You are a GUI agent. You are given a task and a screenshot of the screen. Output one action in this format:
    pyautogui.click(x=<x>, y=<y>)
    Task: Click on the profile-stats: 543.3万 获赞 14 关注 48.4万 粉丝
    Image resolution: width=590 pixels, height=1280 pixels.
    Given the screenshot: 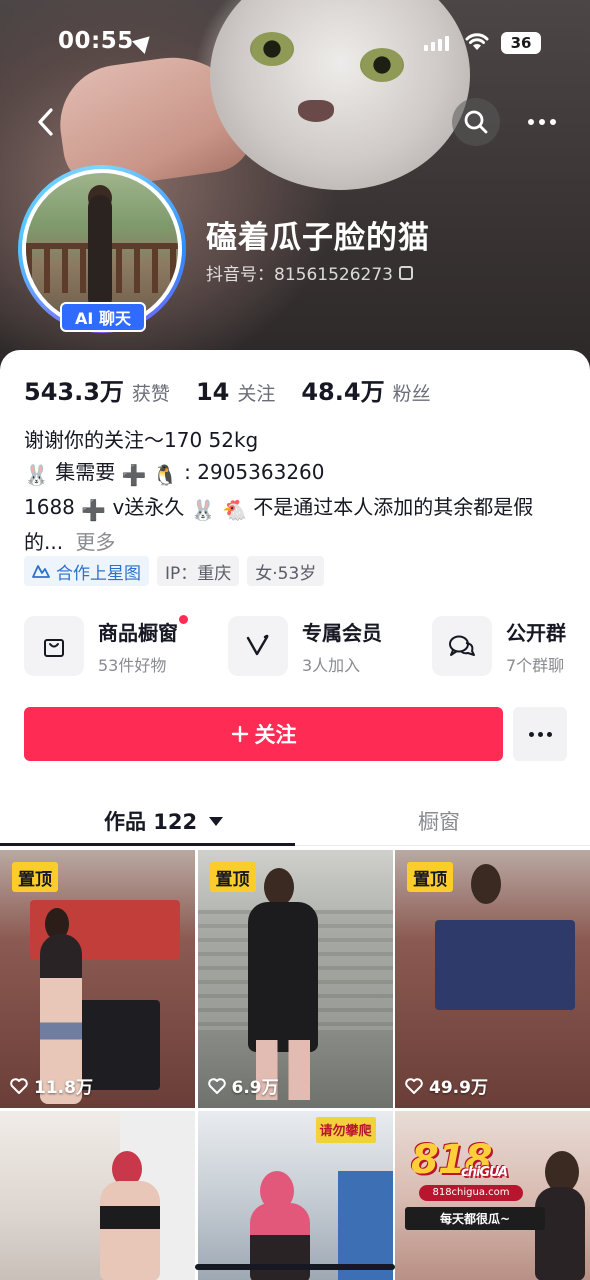 What is the action you would take?
    pyautogui.click(x=240, y=389)
    